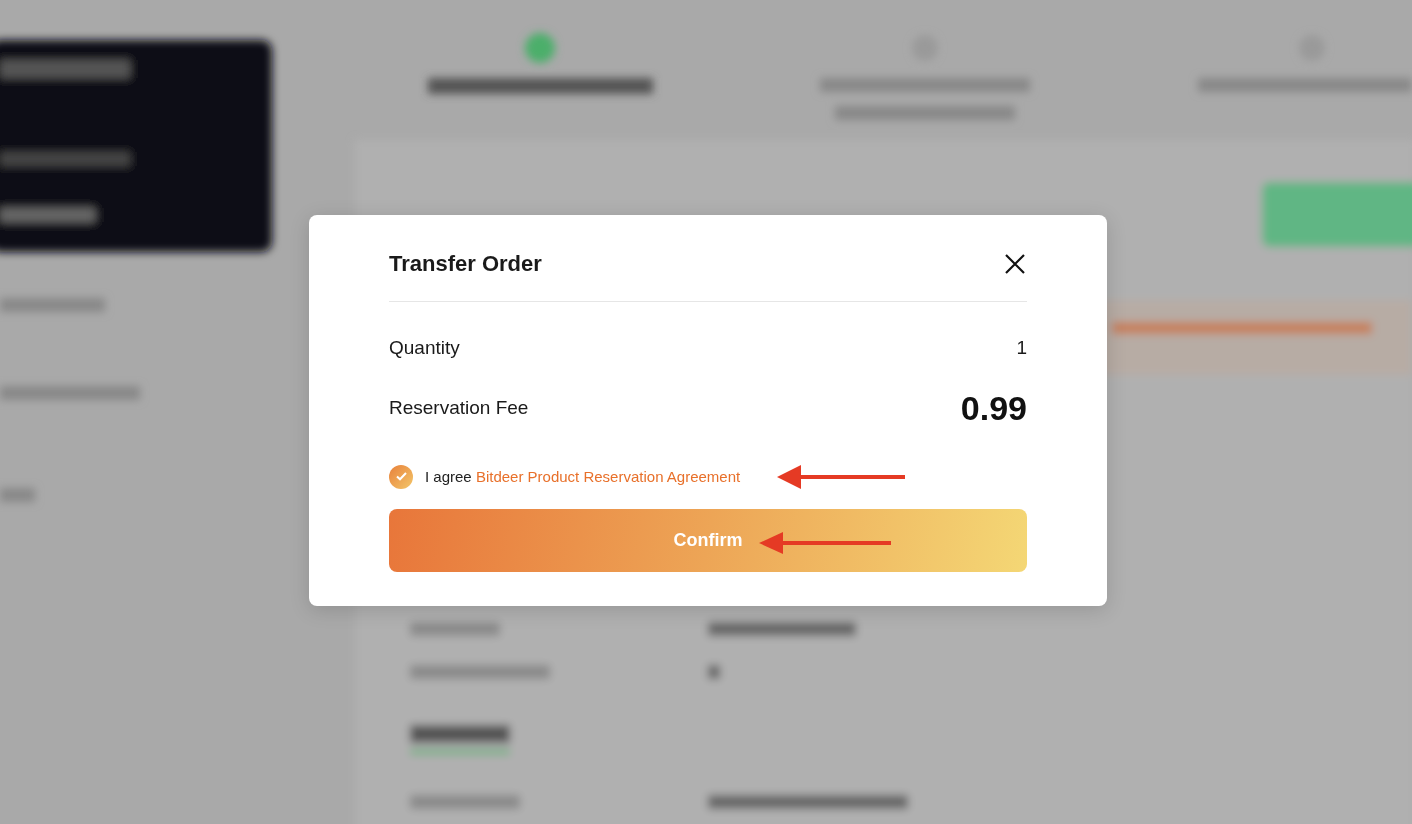 The height and width of the screenshot is (824, 1412). I want to click on row-label: Quantity, so click(424, 348).